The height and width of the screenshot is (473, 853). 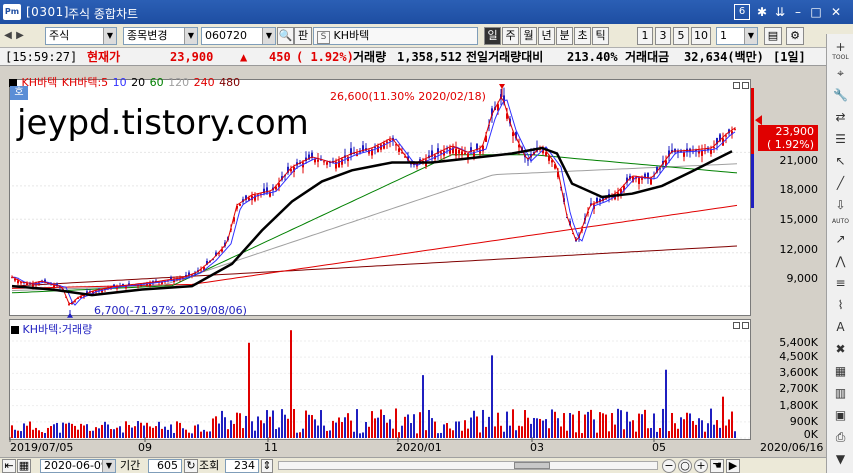 I want to click on crosshair-icon: ⌖, so click(x=840, y=73).